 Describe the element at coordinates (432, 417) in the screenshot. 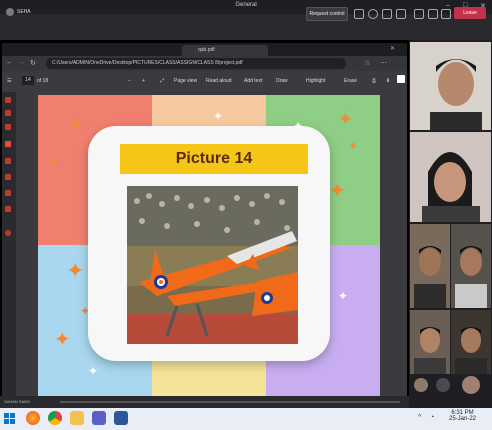

I see `network-icon: ◔` at that location.